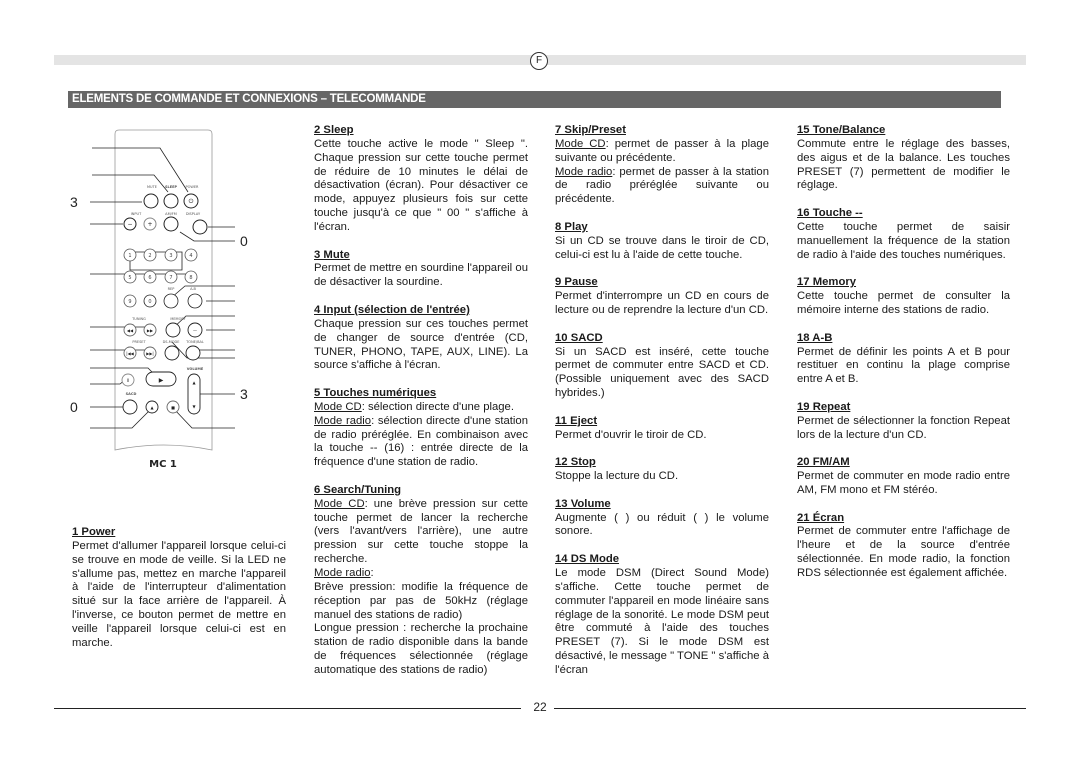 This screenshot has height=763, width=1080. What do you see at coordinates (171, 214) in the screenshot?
I see `amfm-label: AM/FM` at bounding box center [171, 214].